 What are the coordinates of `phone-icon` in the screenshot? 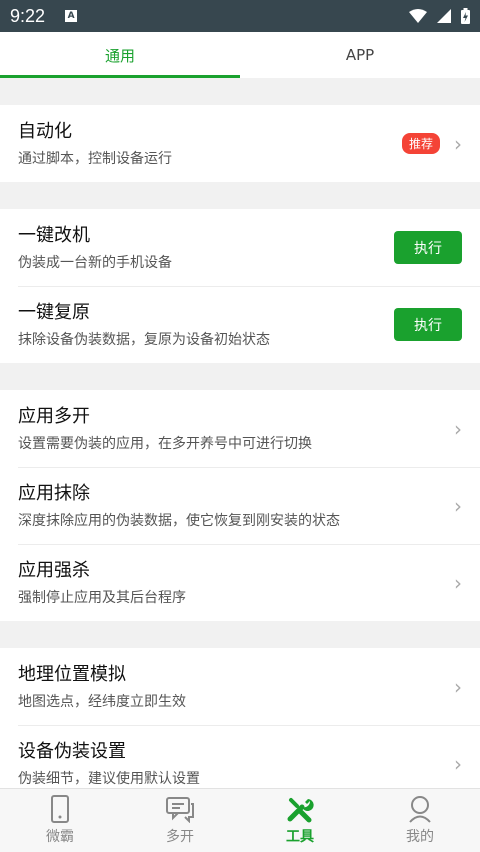 It's located at (60, 809).